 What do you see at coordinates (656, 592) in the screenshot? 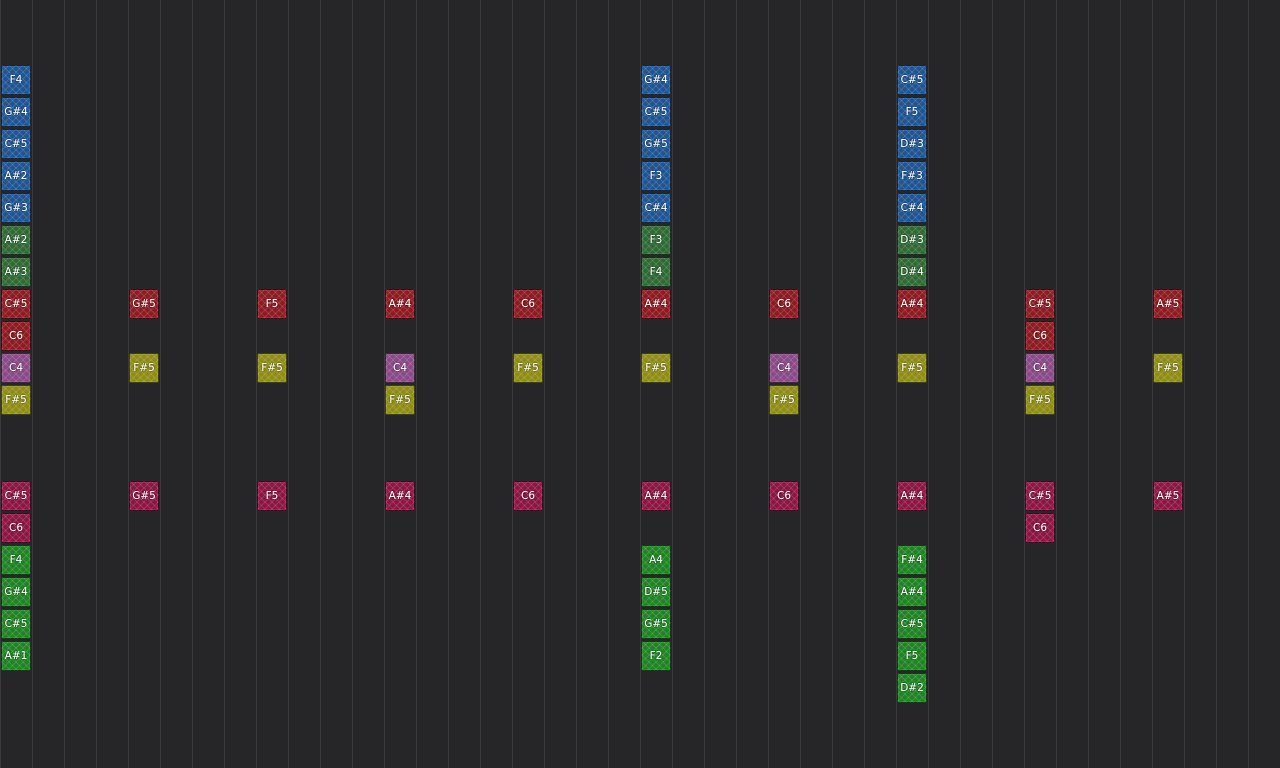
I see `note-block: D#5` at bounding box center [656, 592].